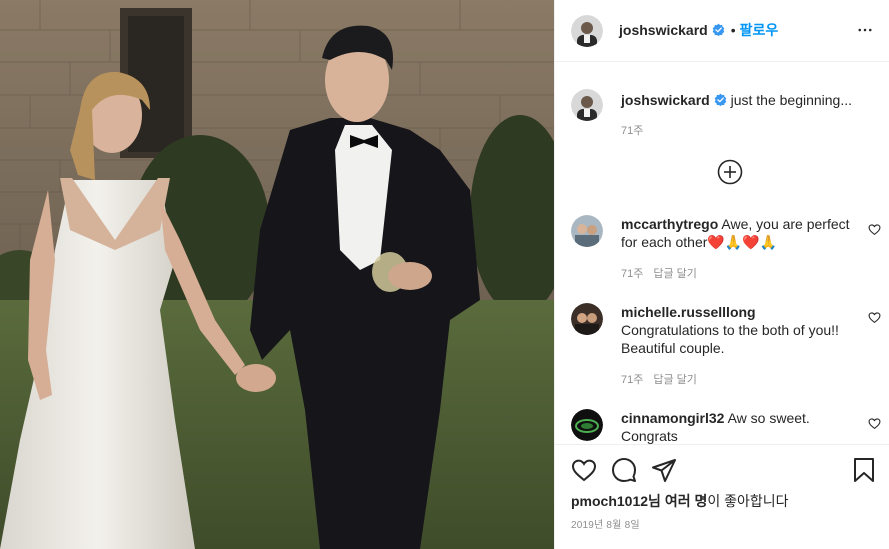  I want to click on caption-meta: 71주, so click(632, 130).